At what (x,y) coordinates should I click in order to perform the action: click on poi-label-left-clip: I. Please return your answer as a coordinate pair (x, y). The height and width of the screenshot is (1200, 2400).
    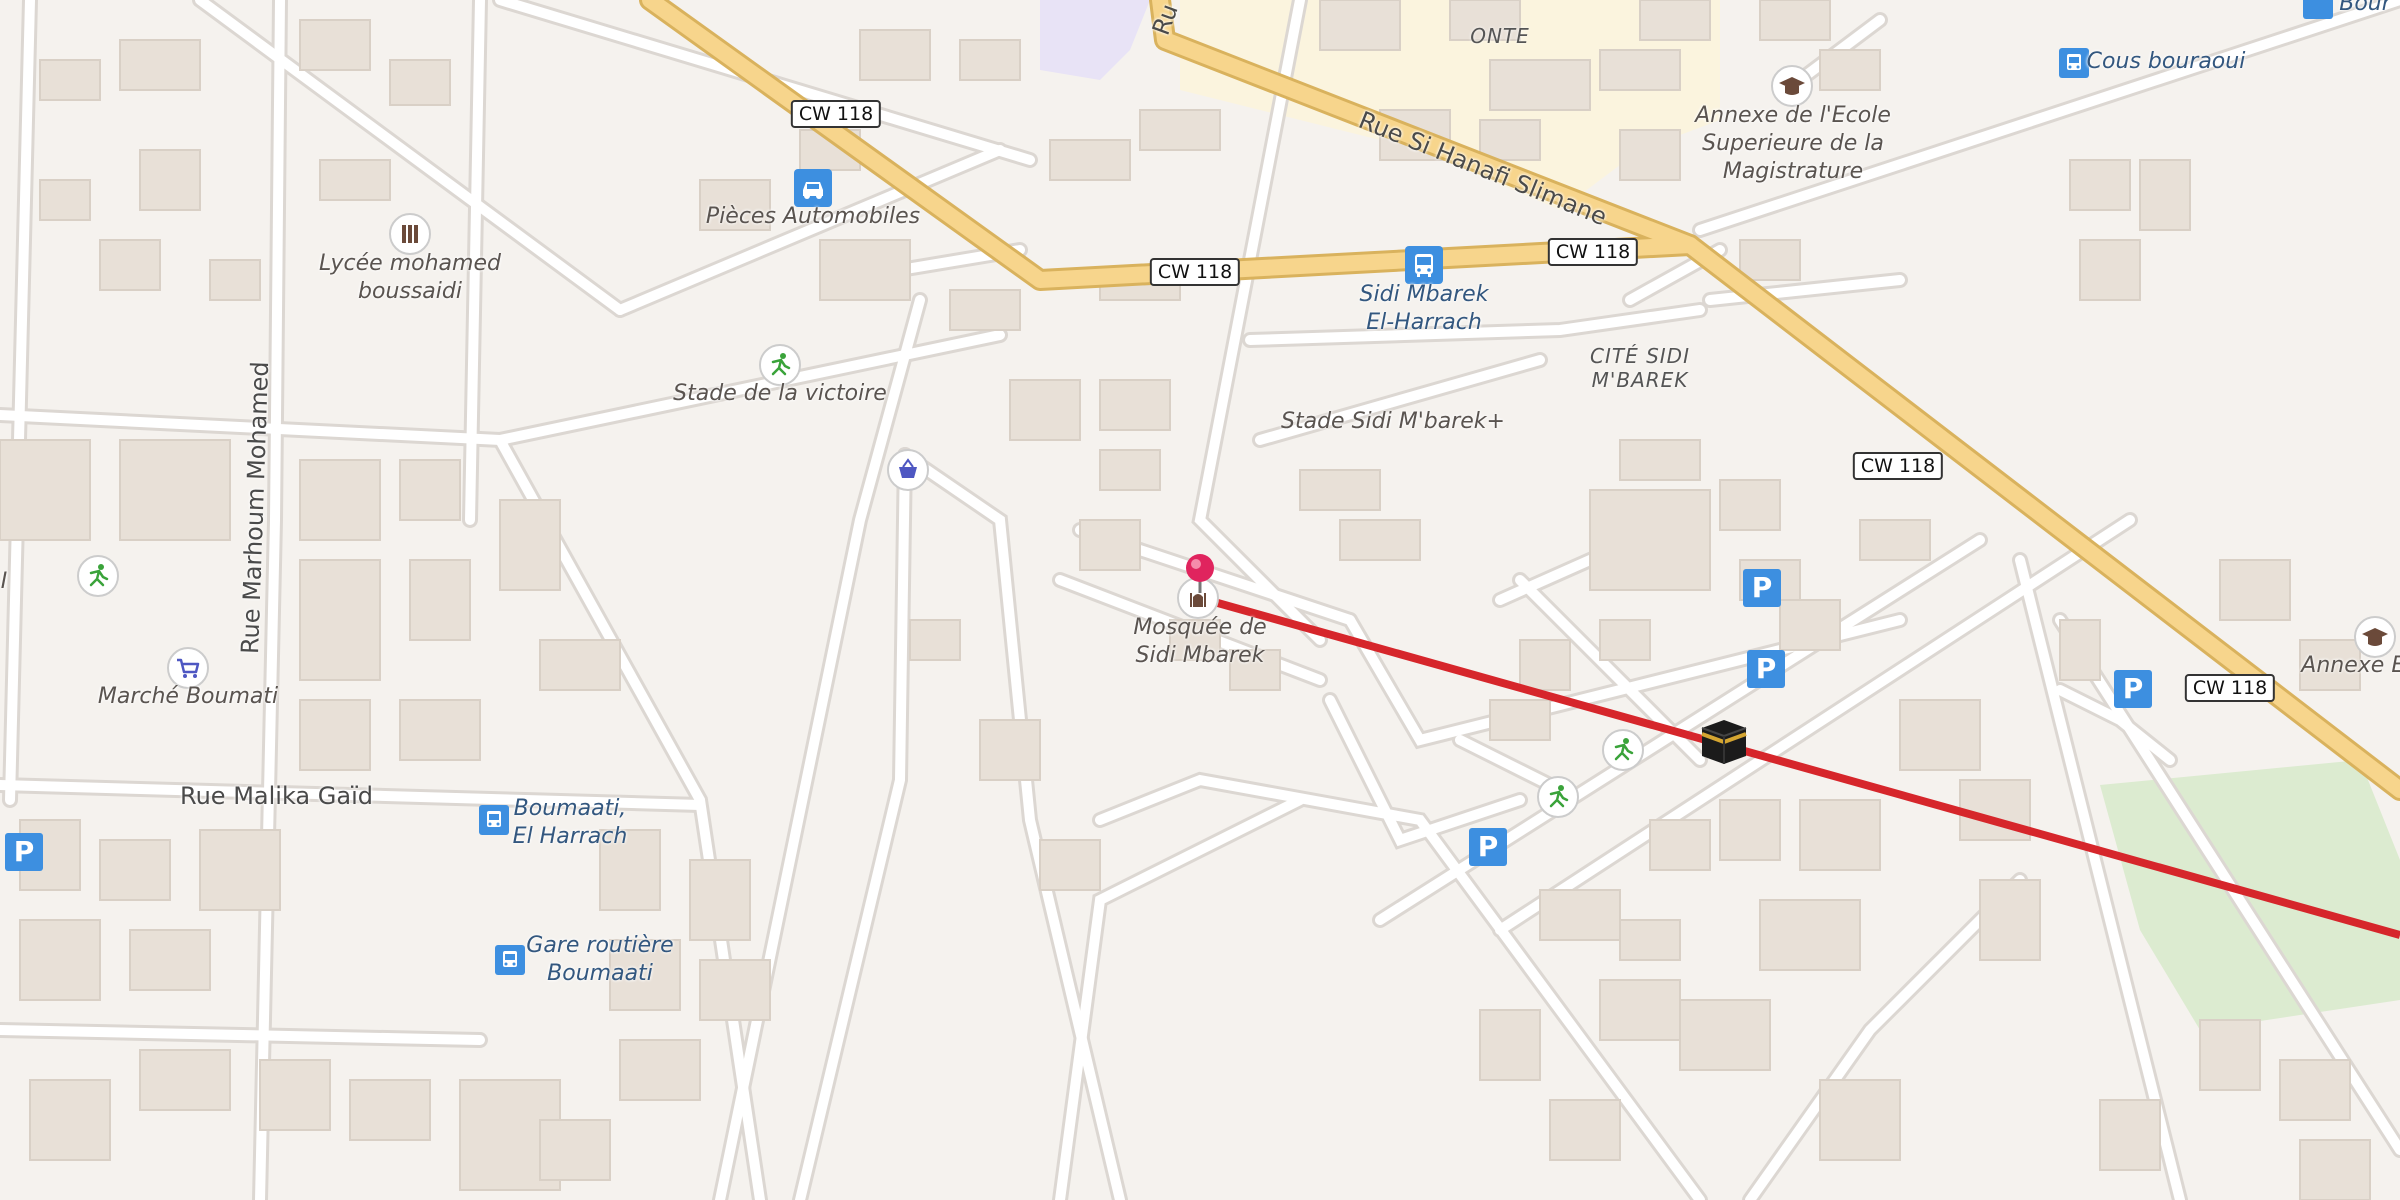
    Looking at the image, I should click on (4, 582).